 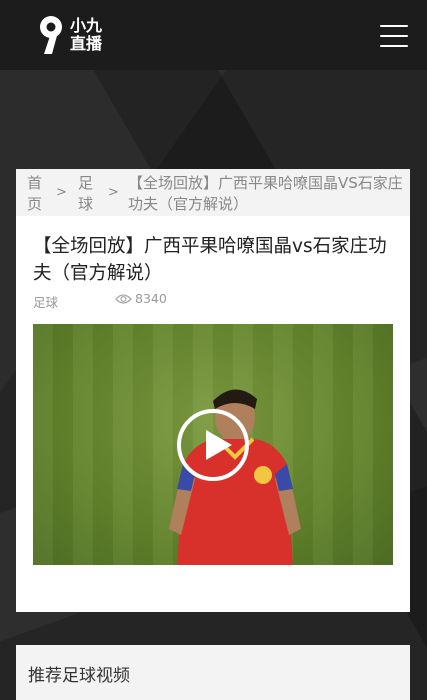 I want to click on article-meta: 足球 8340, so click(x=183, y=300).